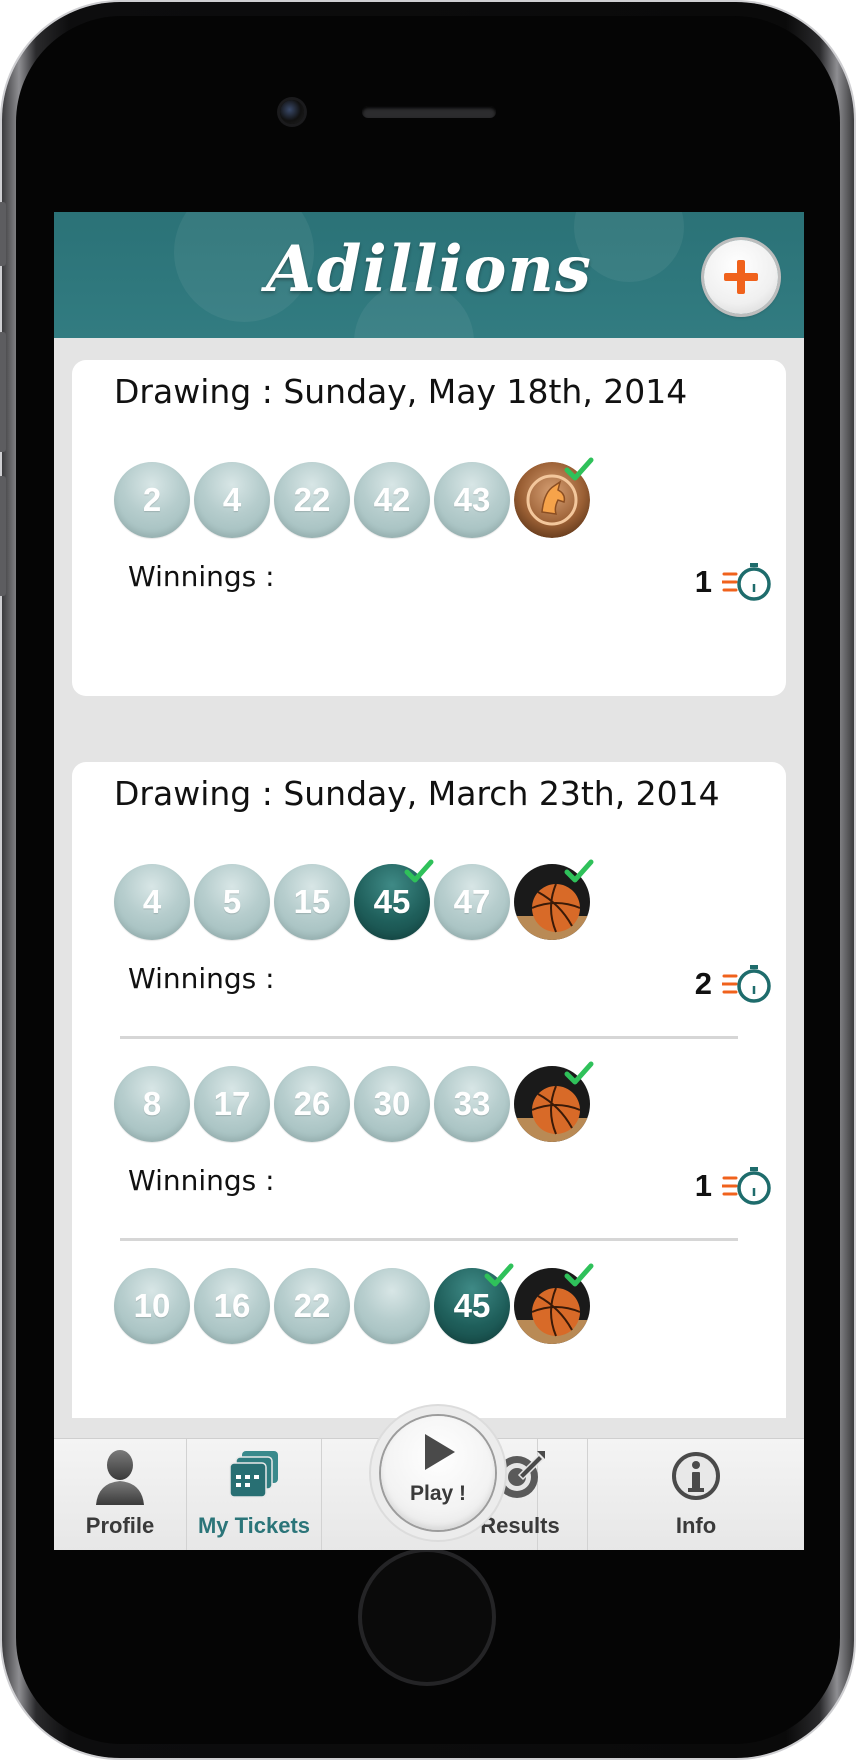 The height and width of the screenshot is (1762, 860). Describe the element at coordinates (312, 902) in the screenshot. I see `number-ball: 15` at that location.